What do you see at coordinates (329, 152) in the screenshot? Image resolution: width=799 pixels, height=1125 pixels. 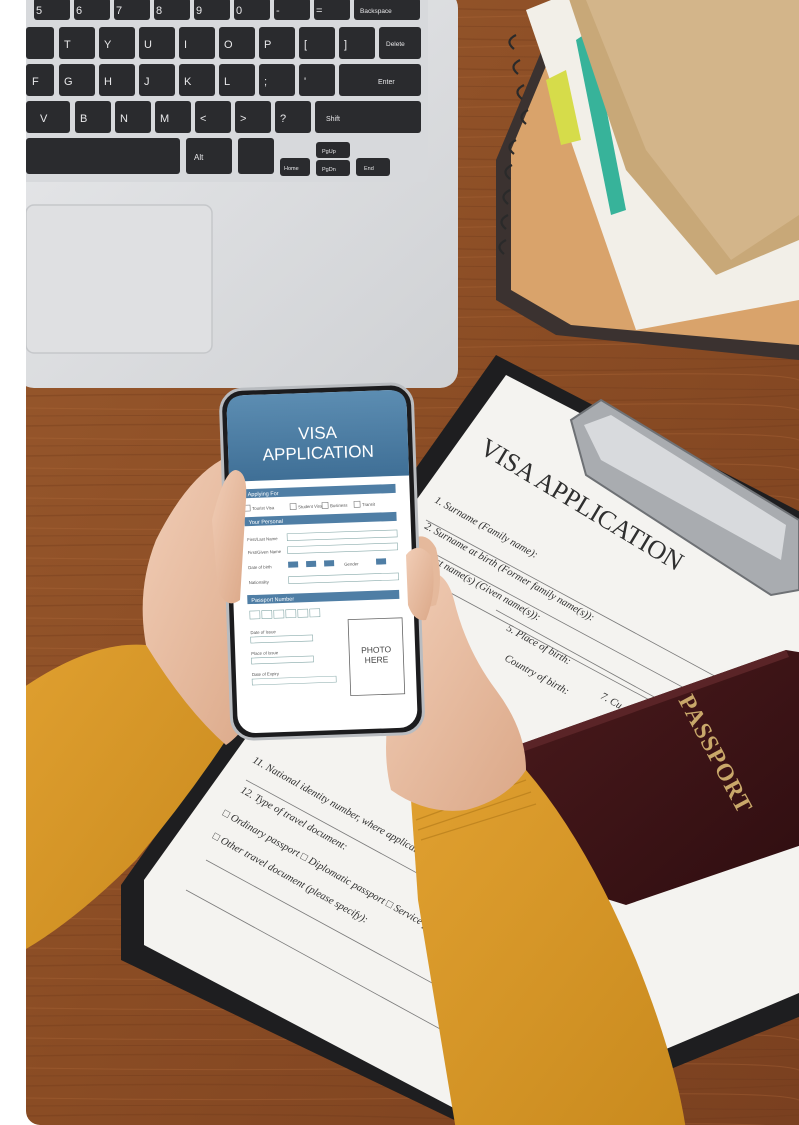 I see `key-pgup-label: PgUp` at bounding box center [329, 152].